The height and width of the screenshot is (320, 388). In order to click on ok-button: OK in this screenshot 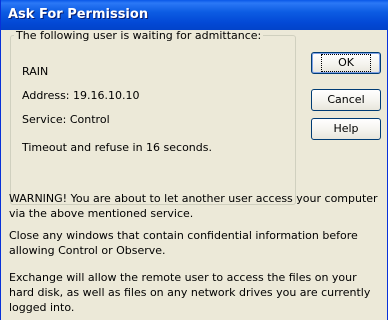, I will do `click(346, 63)`.